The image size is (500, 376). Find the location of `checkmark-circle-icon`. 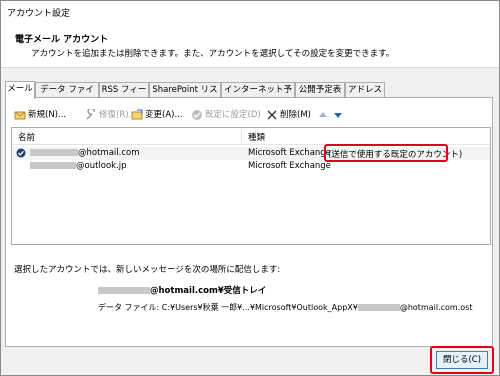

checkmark-circle-icon is located at coordinates (197, 115).